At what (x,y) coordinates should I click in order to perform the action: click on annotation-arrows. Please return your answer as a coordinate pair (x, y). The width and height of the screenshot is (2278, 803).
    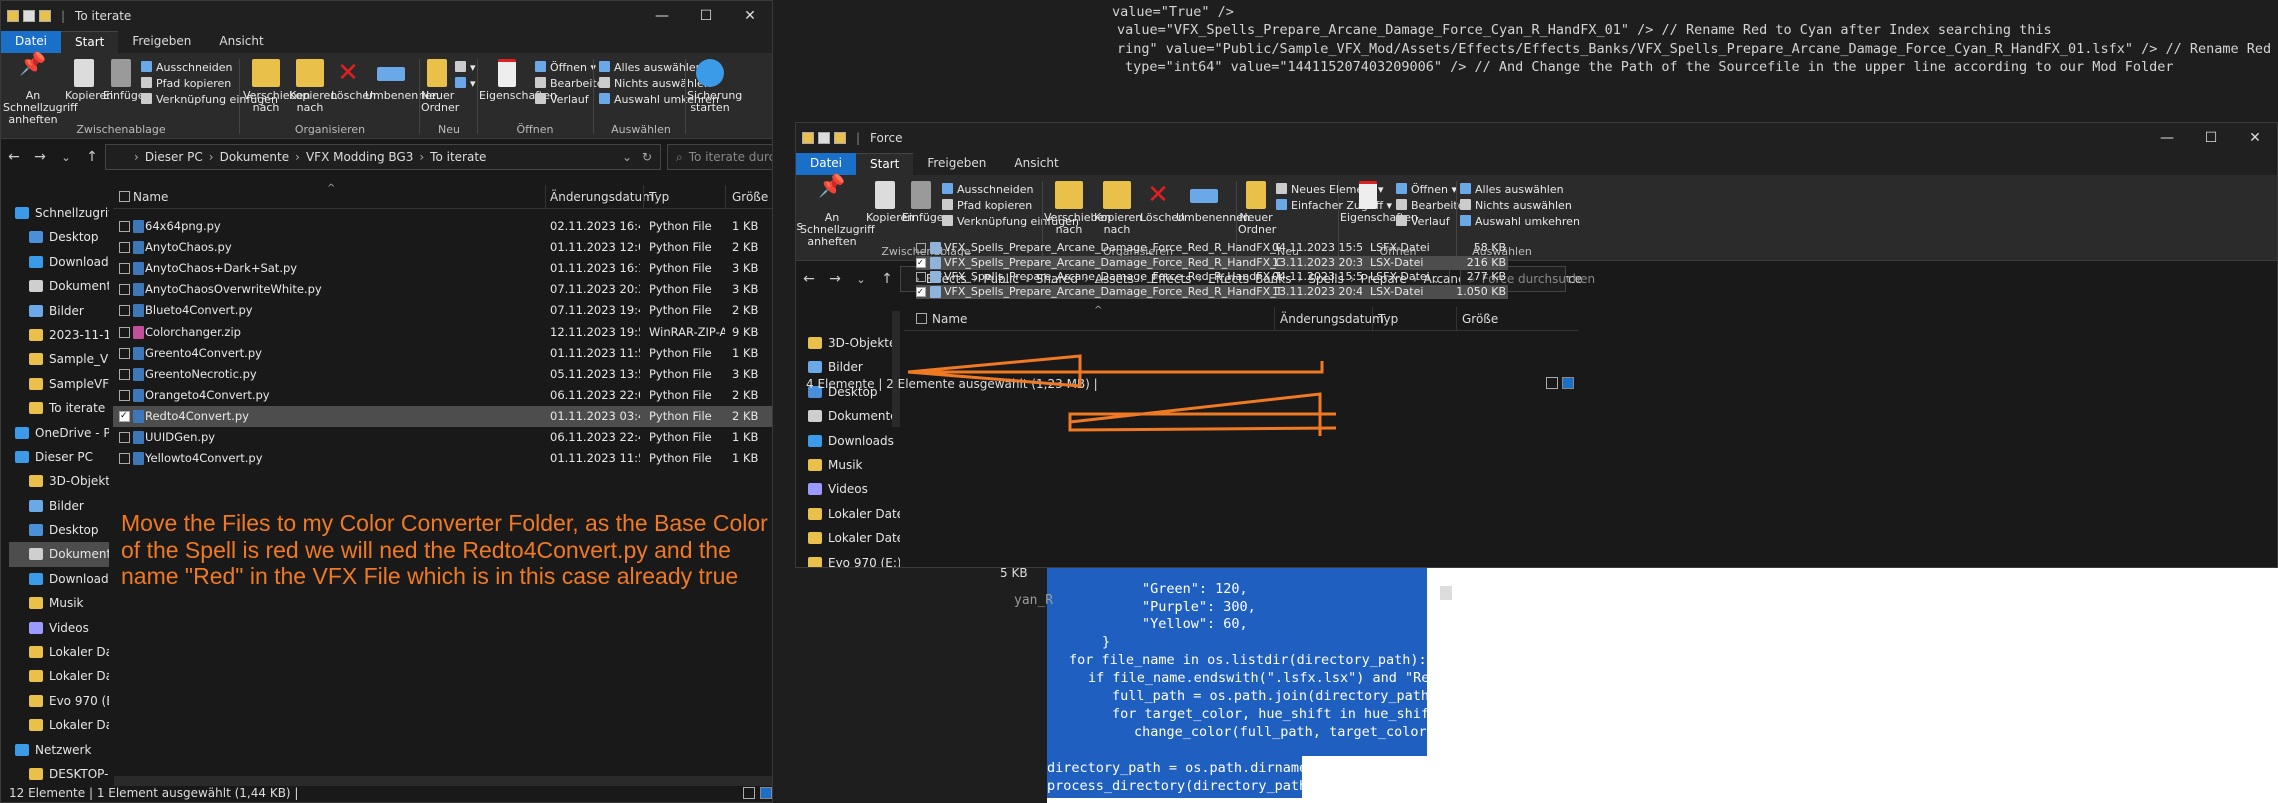
    Looking at the image, I should click on (1122, 395).